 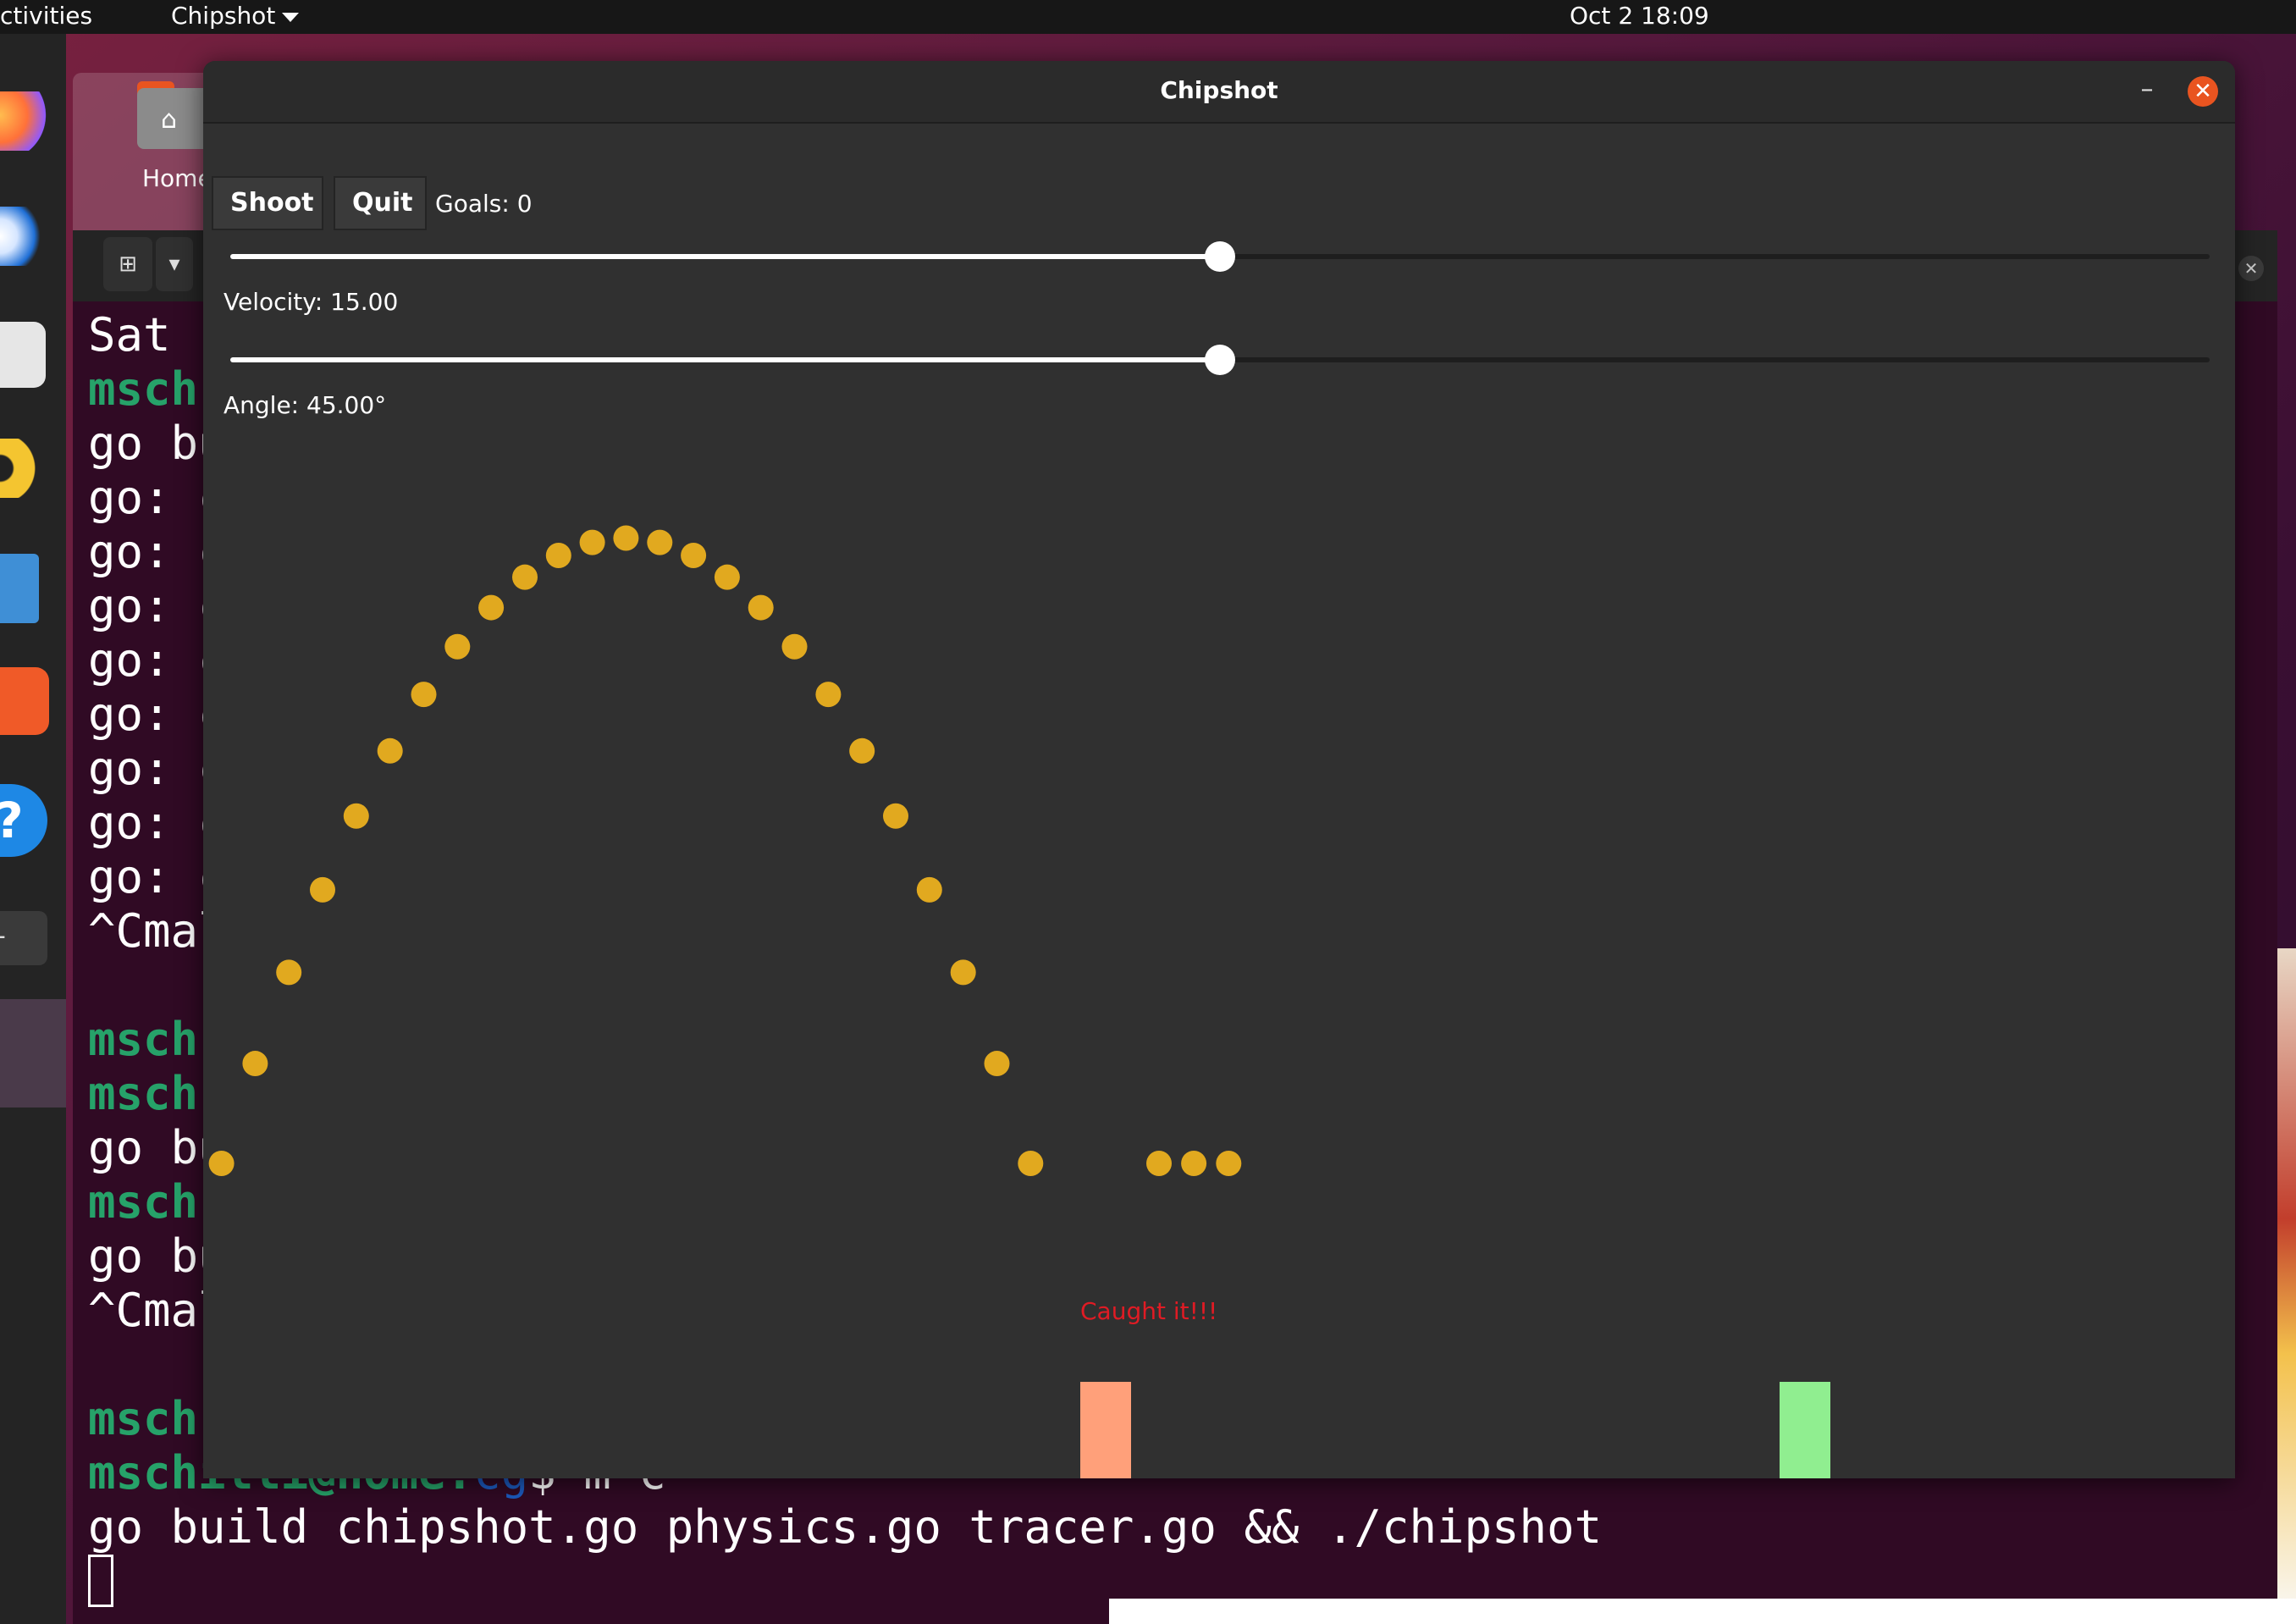 What do you see at coordinates (1639, 16) in the screenshot?
I see `clock: Oct 2 18:09` at bounding box center [1639, 16].